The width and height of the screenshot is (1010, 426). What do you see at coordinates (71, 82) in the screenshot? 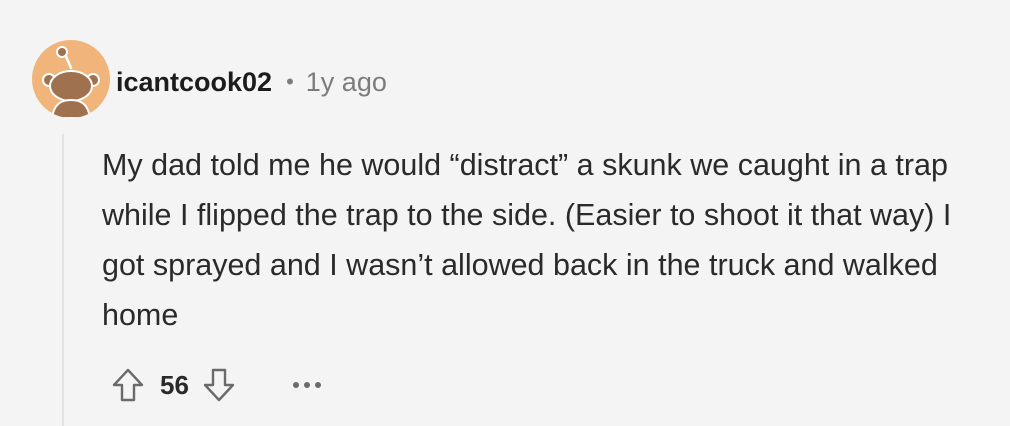
I see `reddit-snoo-avatar-icon` at bounding box center [71, 82].